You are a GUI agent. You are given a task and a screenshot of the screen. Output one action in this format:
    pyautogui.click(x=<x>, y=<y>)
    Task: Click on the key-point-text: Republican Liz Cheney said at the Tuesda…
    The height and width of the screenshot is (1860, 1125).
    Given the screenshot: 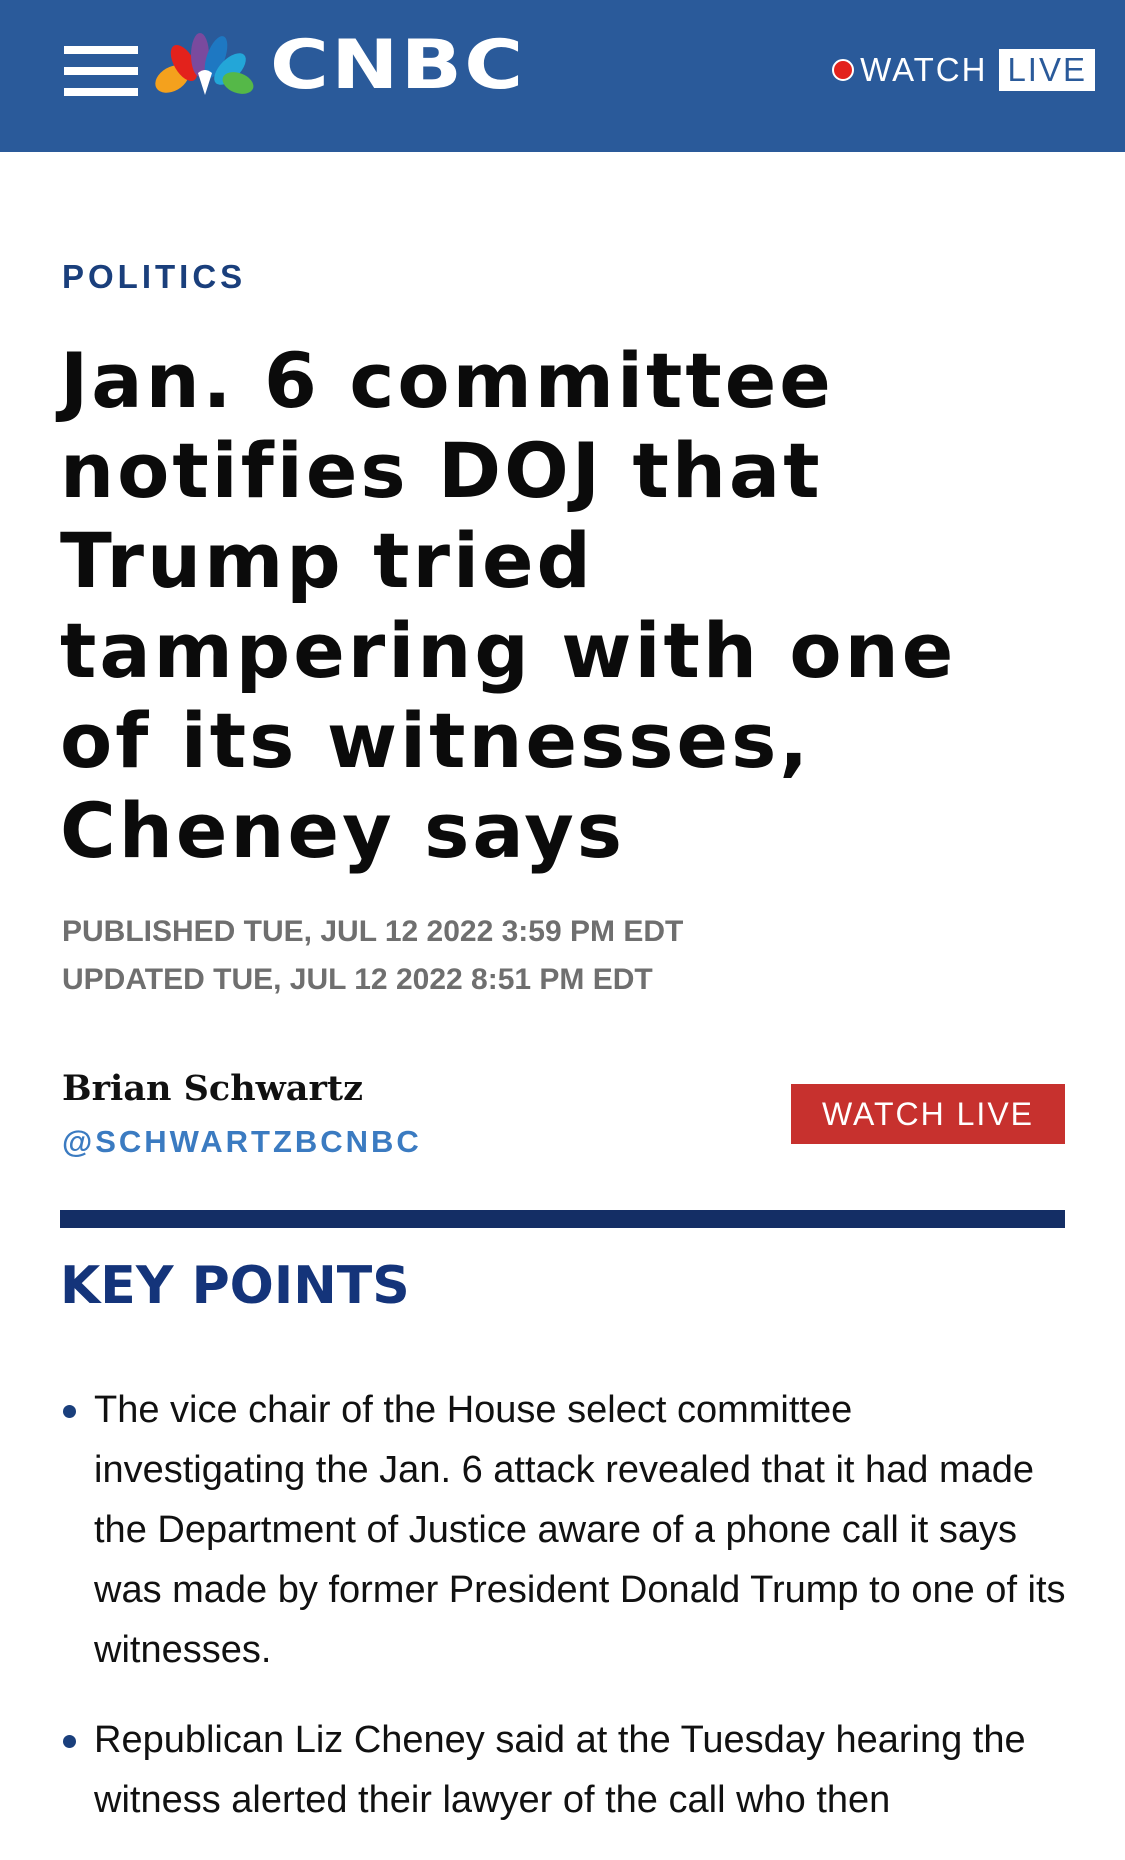 What is the action you would take?
    pyautogui.click(x=560, y=1770)
    